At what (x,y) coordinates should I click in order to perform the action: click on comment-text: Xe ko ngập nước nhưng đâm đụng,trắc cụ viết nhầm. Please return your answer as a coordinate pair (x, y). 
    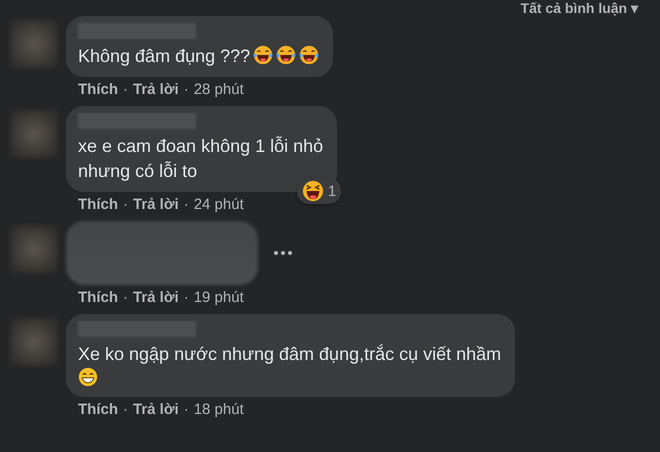
    Looking at the image, I should click on (290, 354).